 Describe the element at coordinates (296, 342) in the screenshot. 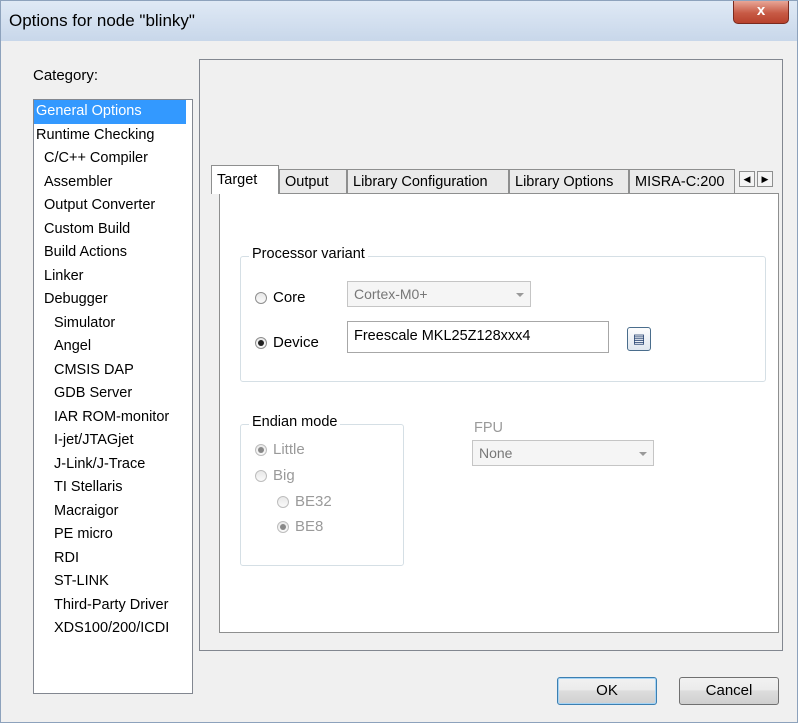

I see `device-label: Device` at that location.